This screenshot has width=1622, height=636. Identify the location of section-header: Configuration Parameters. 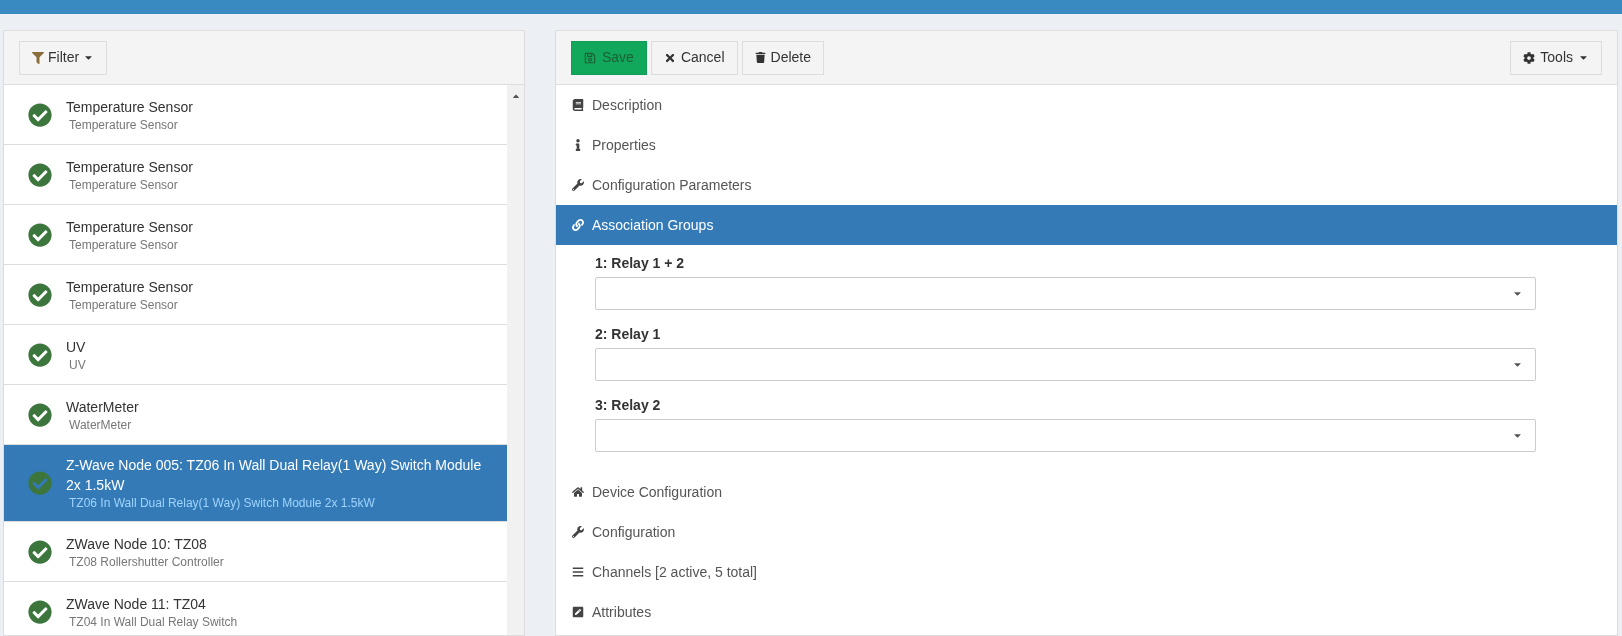
(1086, 185).